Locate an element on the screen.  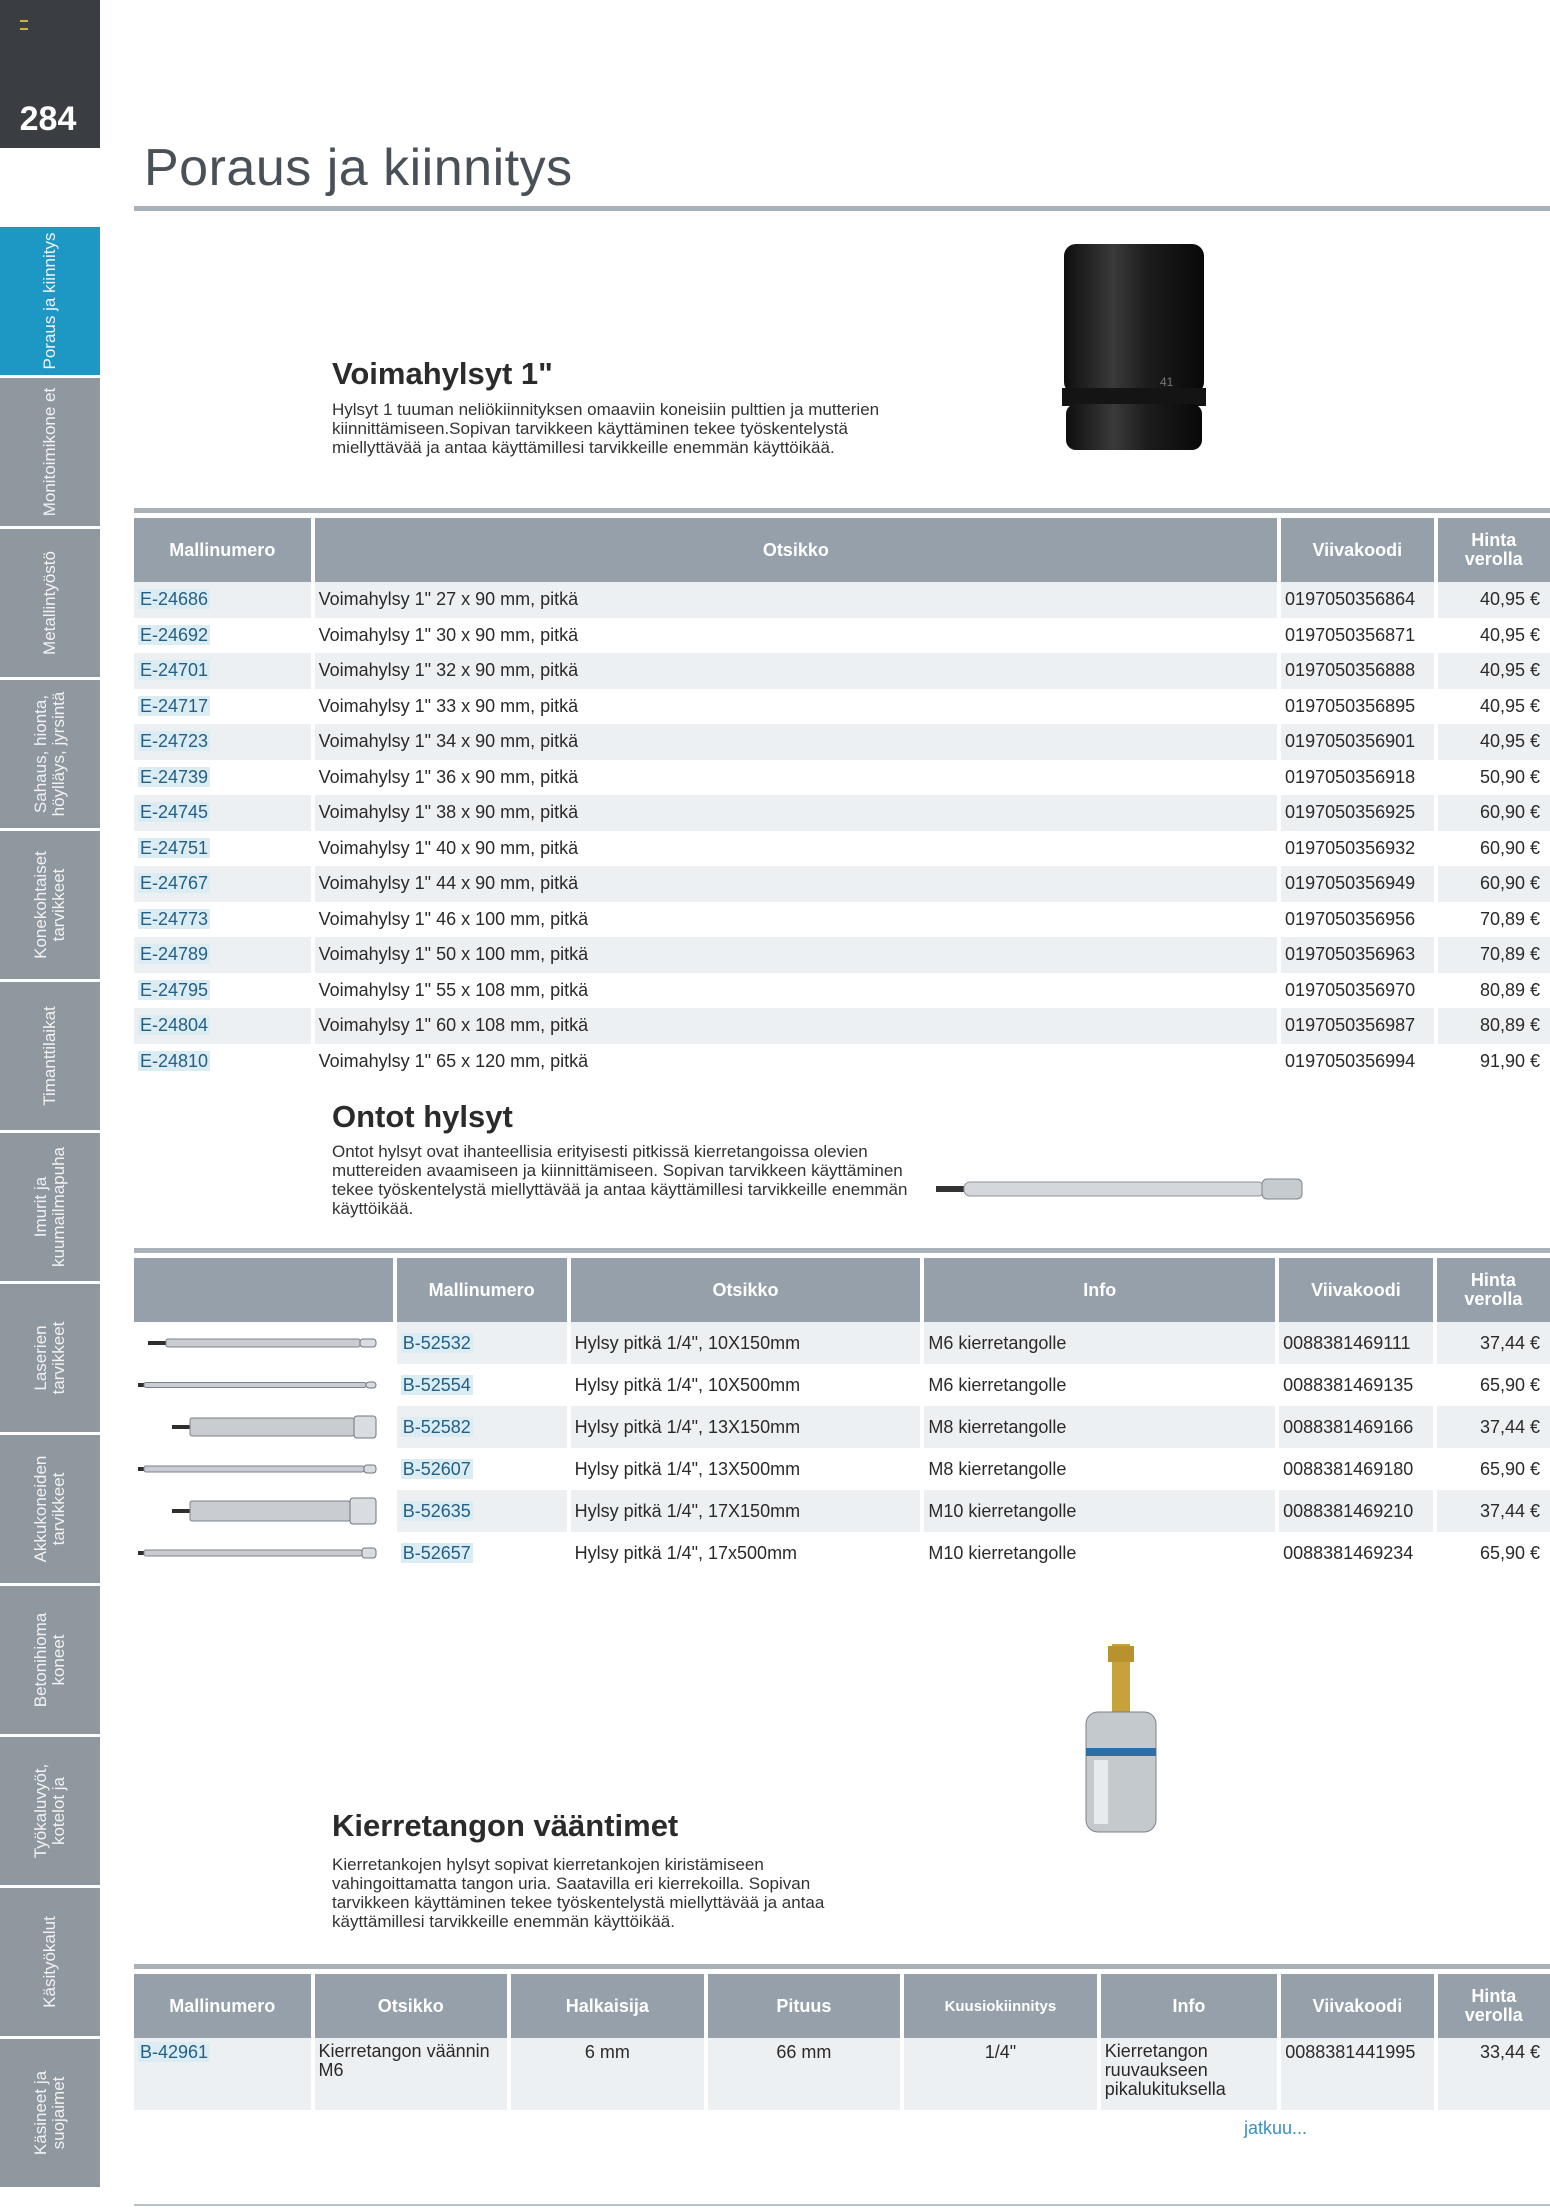
model-cell: B-52607 is located at coordinates (482, 1469).